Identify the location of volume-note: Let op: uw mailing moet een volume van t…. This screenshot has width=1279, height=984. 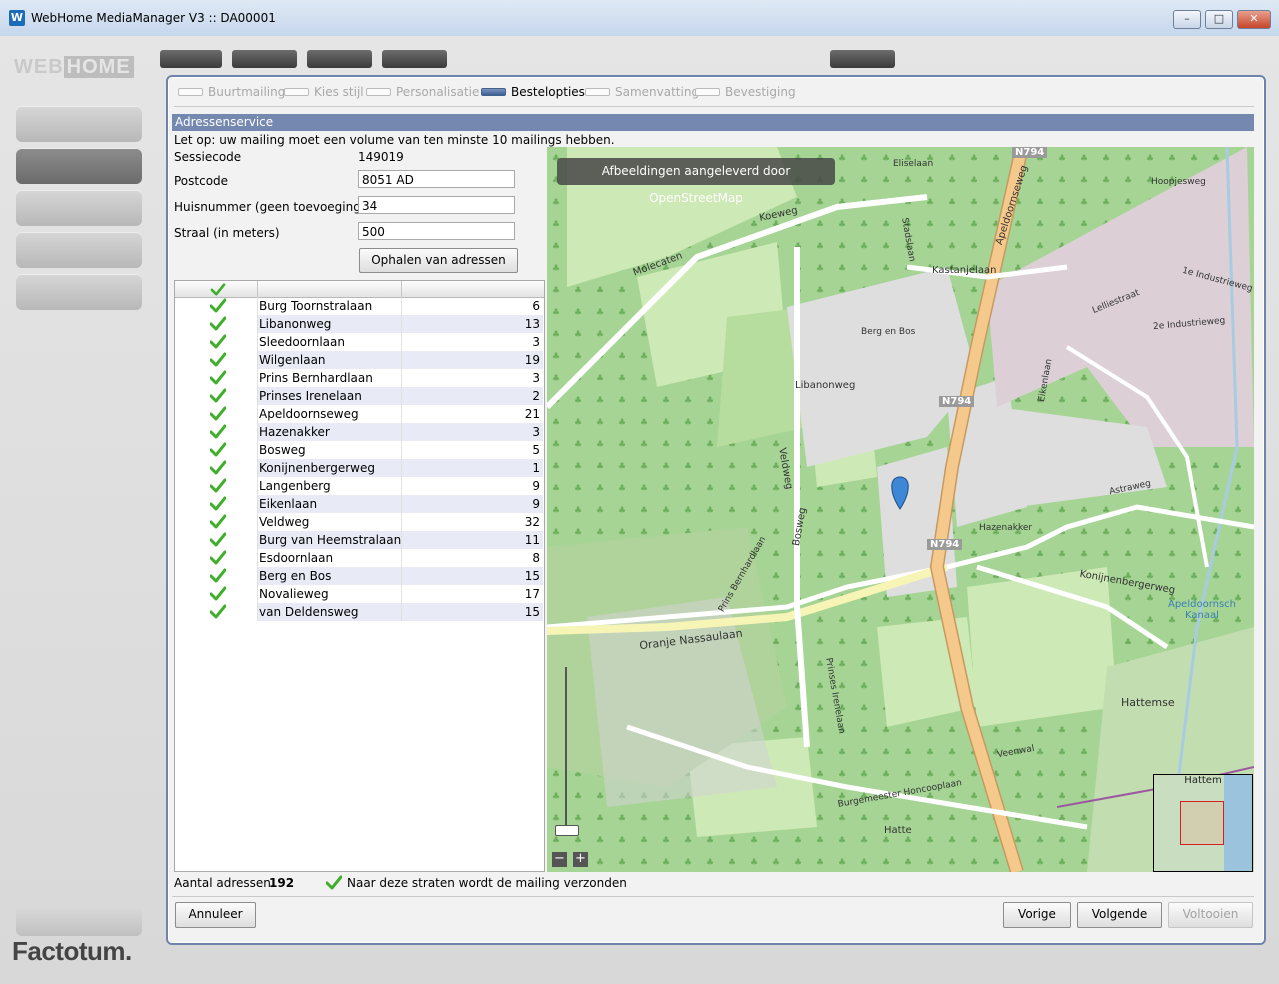
(394, 140).